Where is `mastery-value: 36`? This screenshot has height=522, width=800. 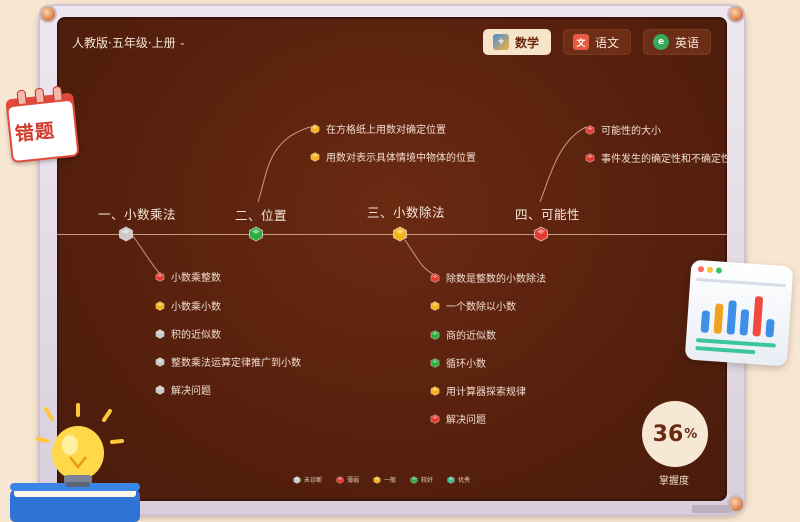
mastery-value: 36 is located at coordinates (668, 434).